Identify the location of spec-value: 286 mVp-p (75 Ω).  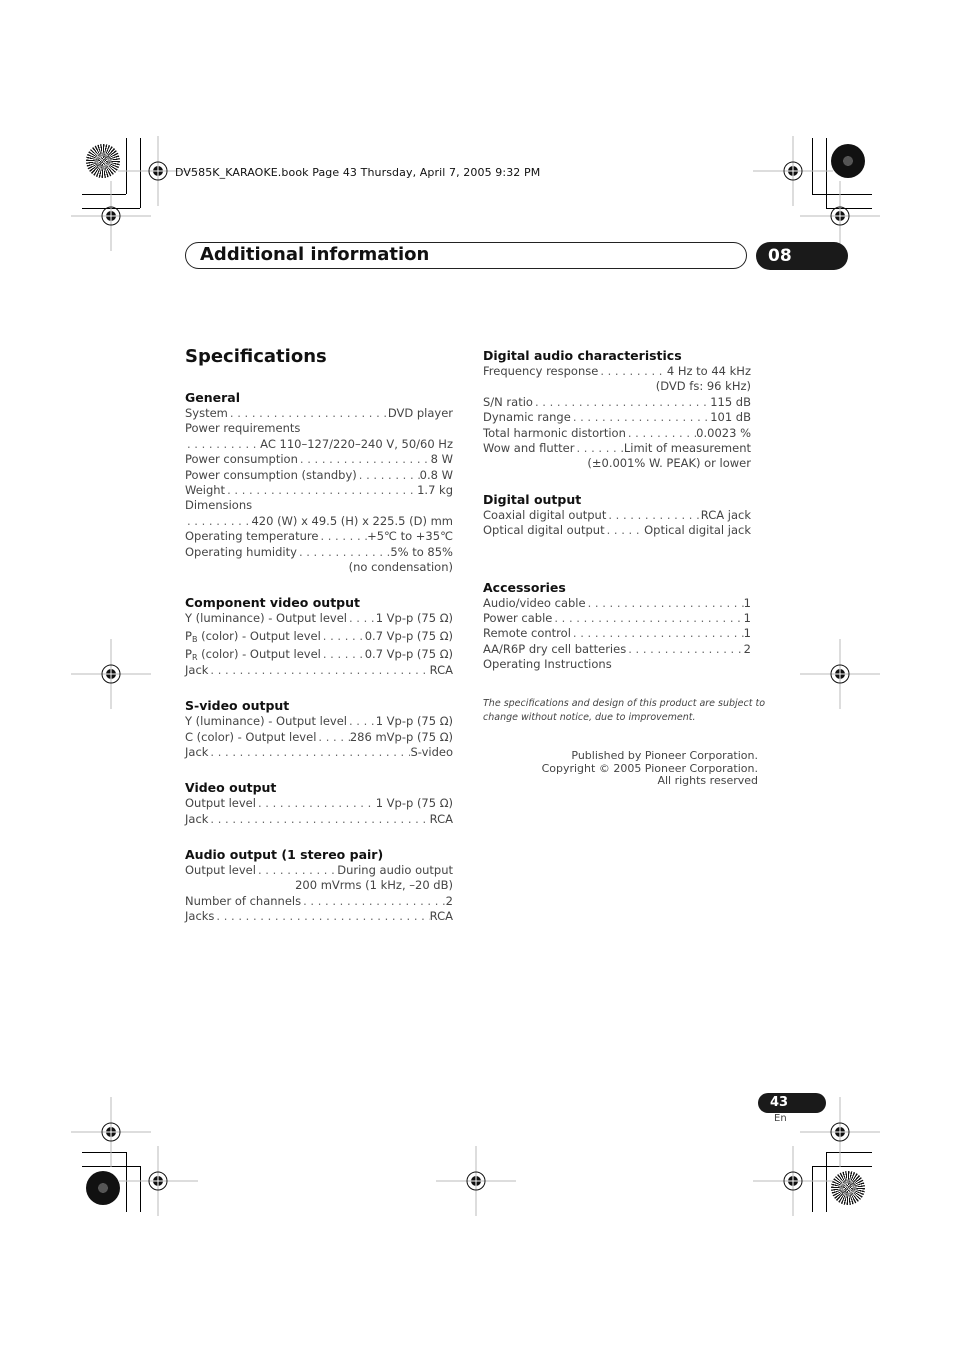
(401, 736).